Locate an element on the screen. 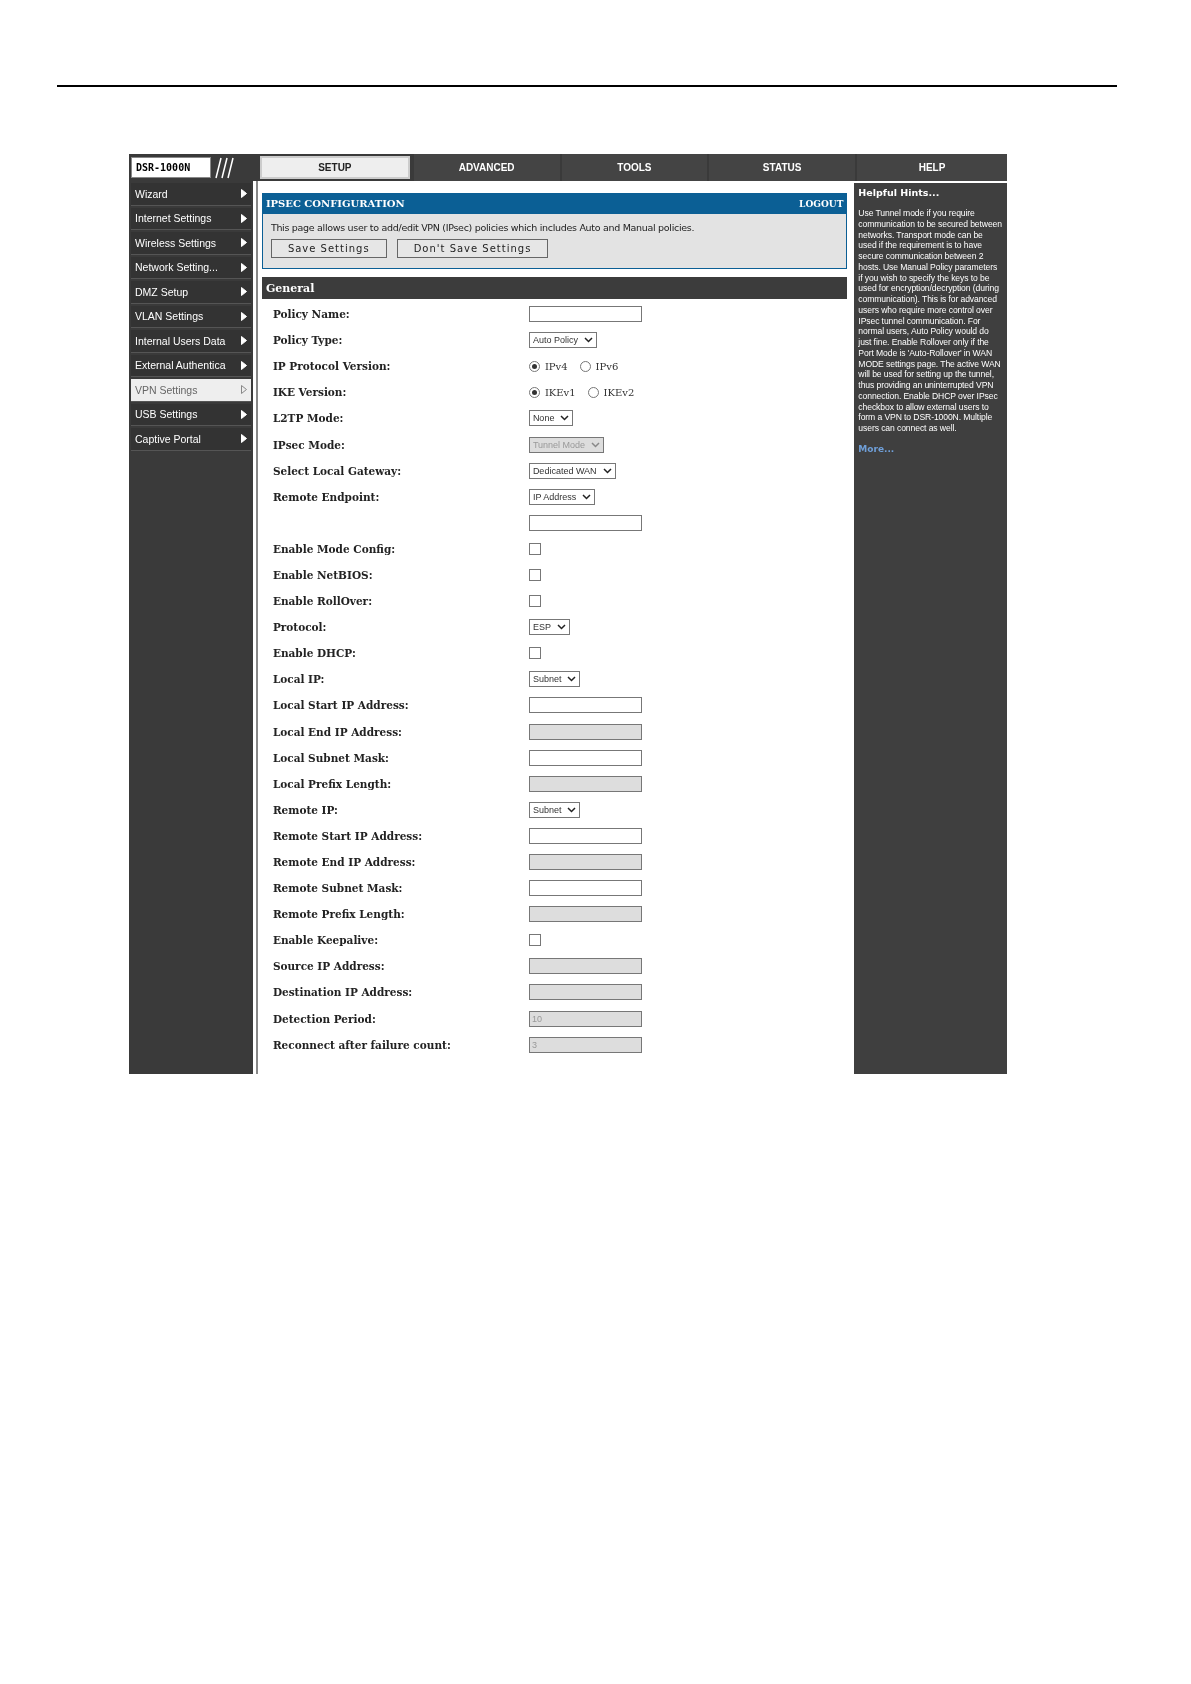 The height and width of the screenshot is (1684, 1191). field-label: Enable RollOver: is located at coordinates (323, 601).